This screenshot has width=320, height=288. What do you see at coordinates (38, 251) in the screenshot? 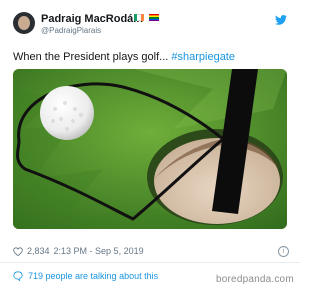
I see `like-count: 2,834` at bounding box center [38, 251].